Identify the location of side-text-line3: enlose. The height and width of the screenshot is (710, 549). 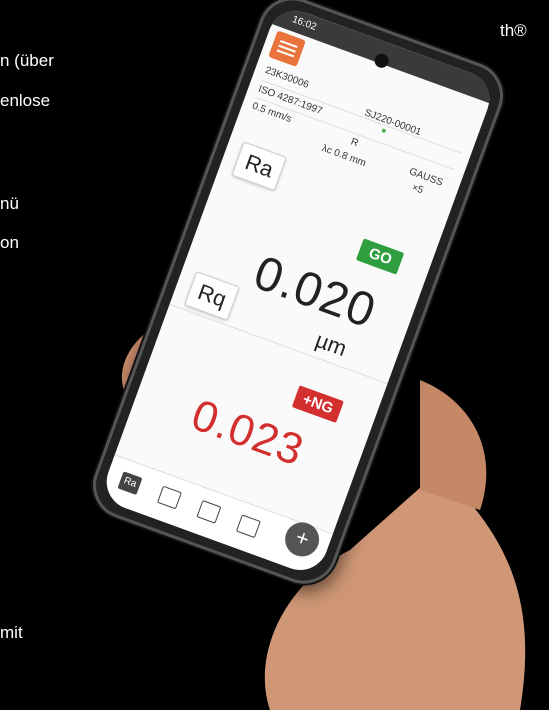
(25, 100).